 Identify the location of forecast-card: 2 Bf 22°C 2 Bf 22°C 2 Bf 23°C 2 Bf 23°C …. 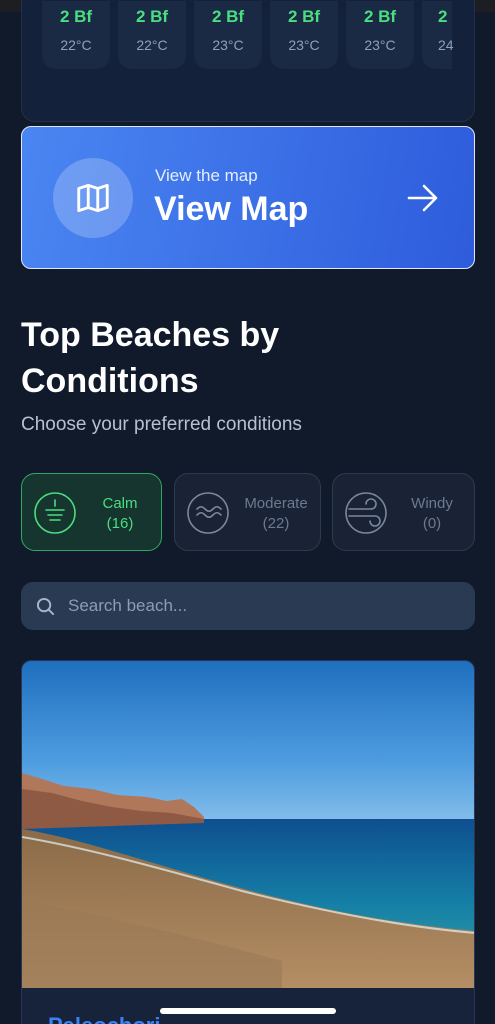
(248, 61).